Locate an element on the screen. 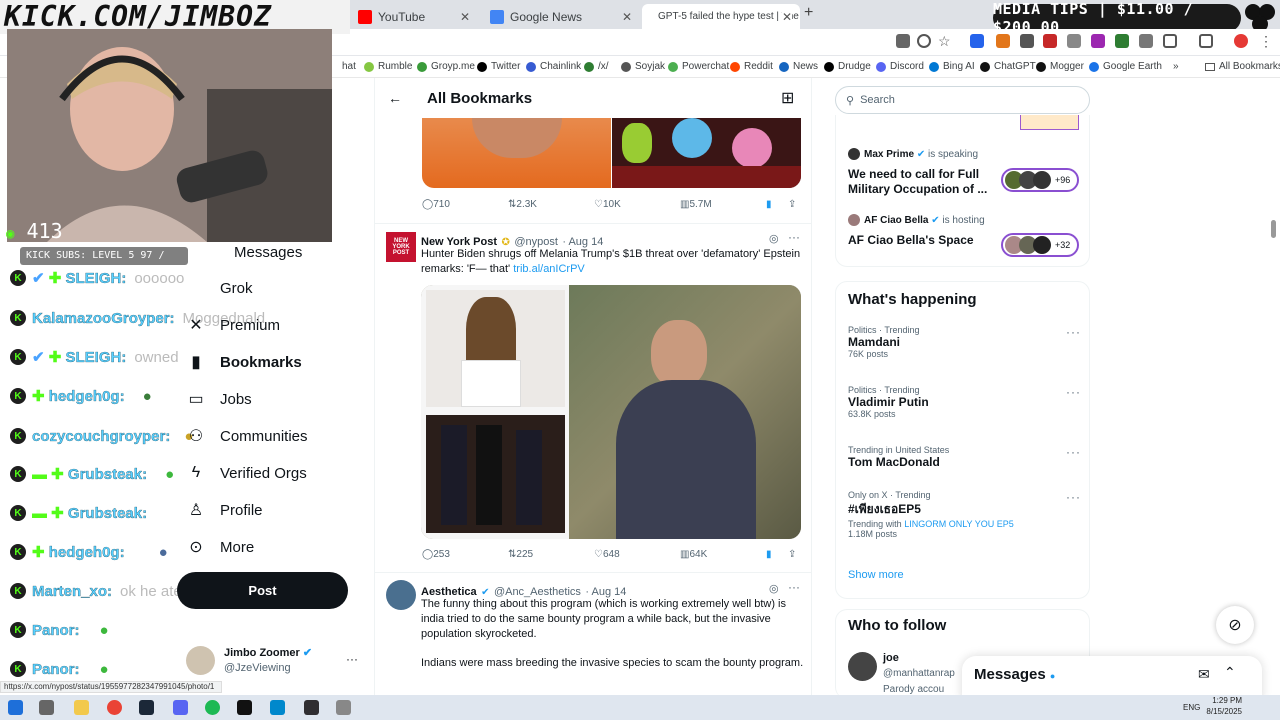 Image resolution: width=1280 pixels, height=720 pixels. clock-date: 8/15/2025 is located at coordinates (1221, 711).